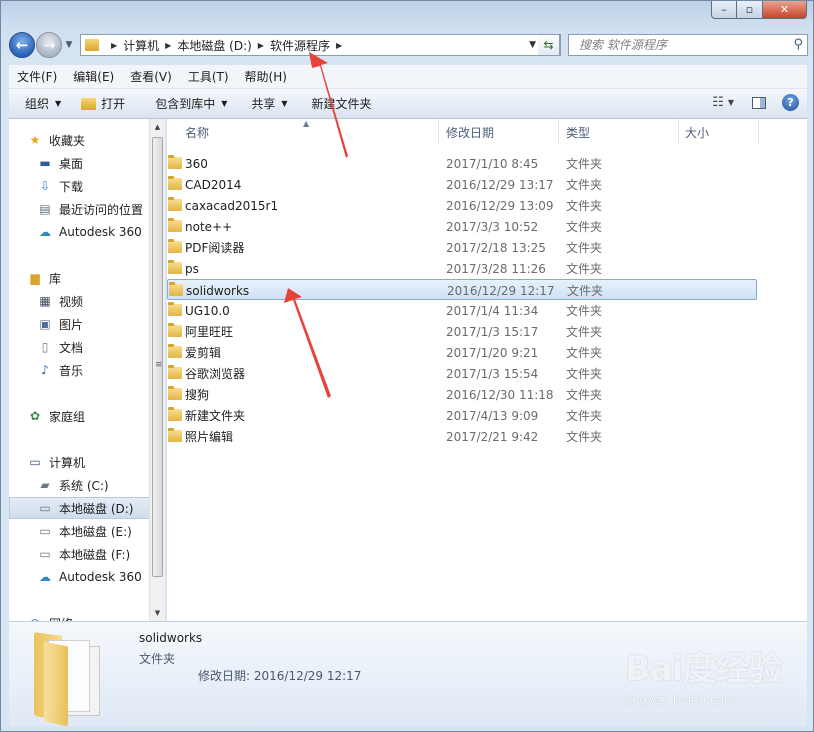  Describe the element at coordinates (95, 531) in the screenshot. I see `nav-item-label: 本地磁盘 (E:)` at that location.